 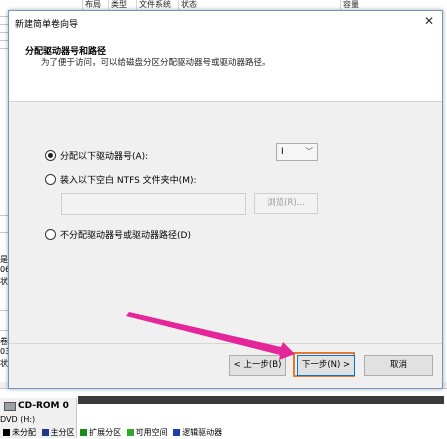 What do you see at coordinates (309, 151) in the screenshot?
I see `chevron-down-icon: ﹀` at bounding box center [309, 151].